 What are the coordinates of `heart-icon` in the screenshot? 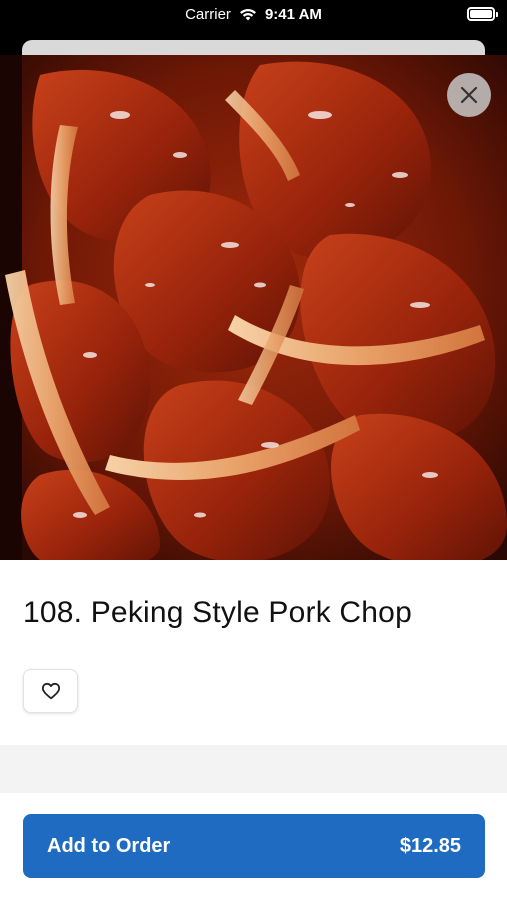 It's located at (50, 691).